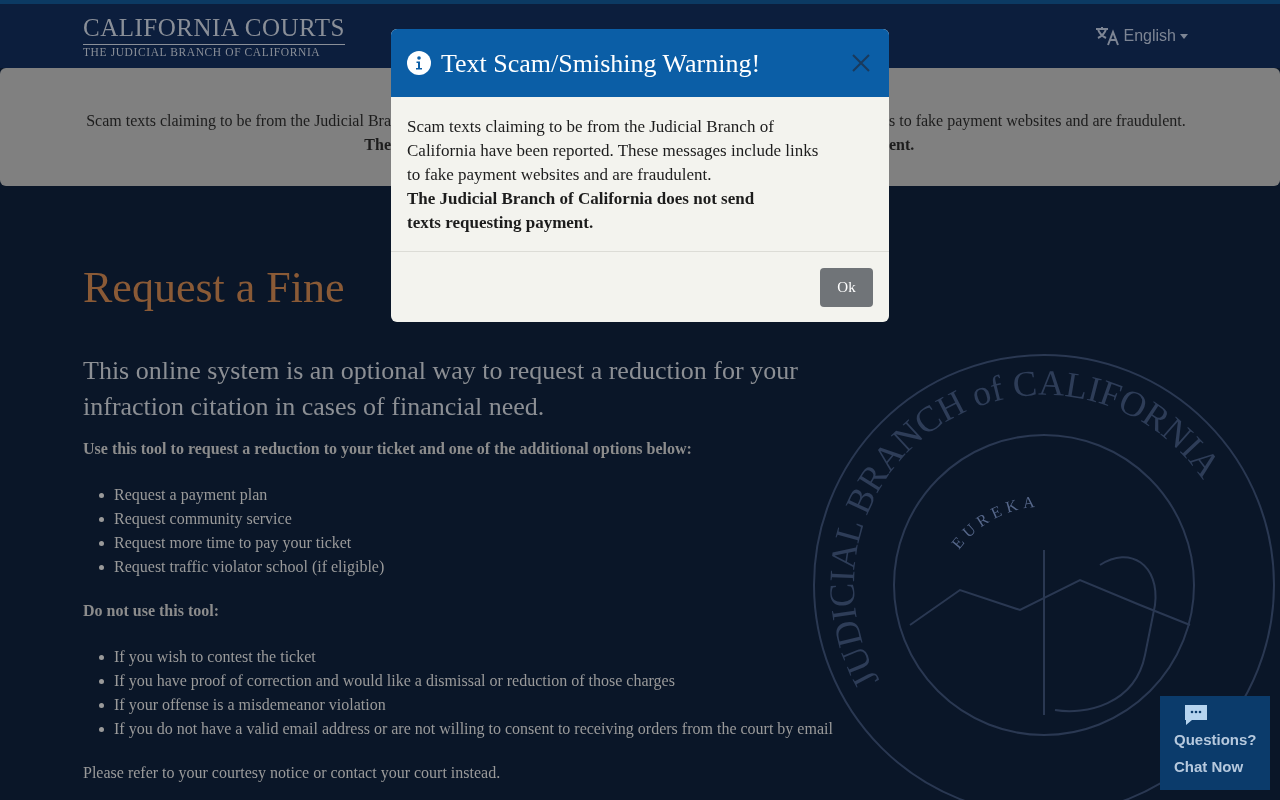 The width and height of the screenshot is (1280, 800). What do you see at coordinates (214, 29) in the screenshot?
I see `logo-title: CALIFORNIA COURTS` at bounding box center [214, 29].